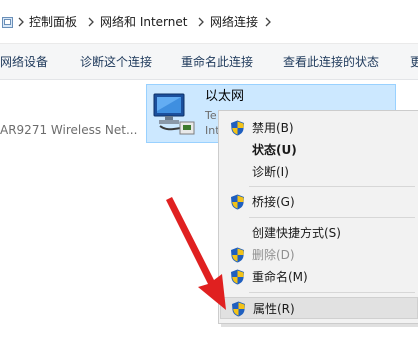  What do you see at coordinates (273, 128) in the screenshot?
I see `menu-item-label: 禁用(B)` at bounding box center [273, 128].